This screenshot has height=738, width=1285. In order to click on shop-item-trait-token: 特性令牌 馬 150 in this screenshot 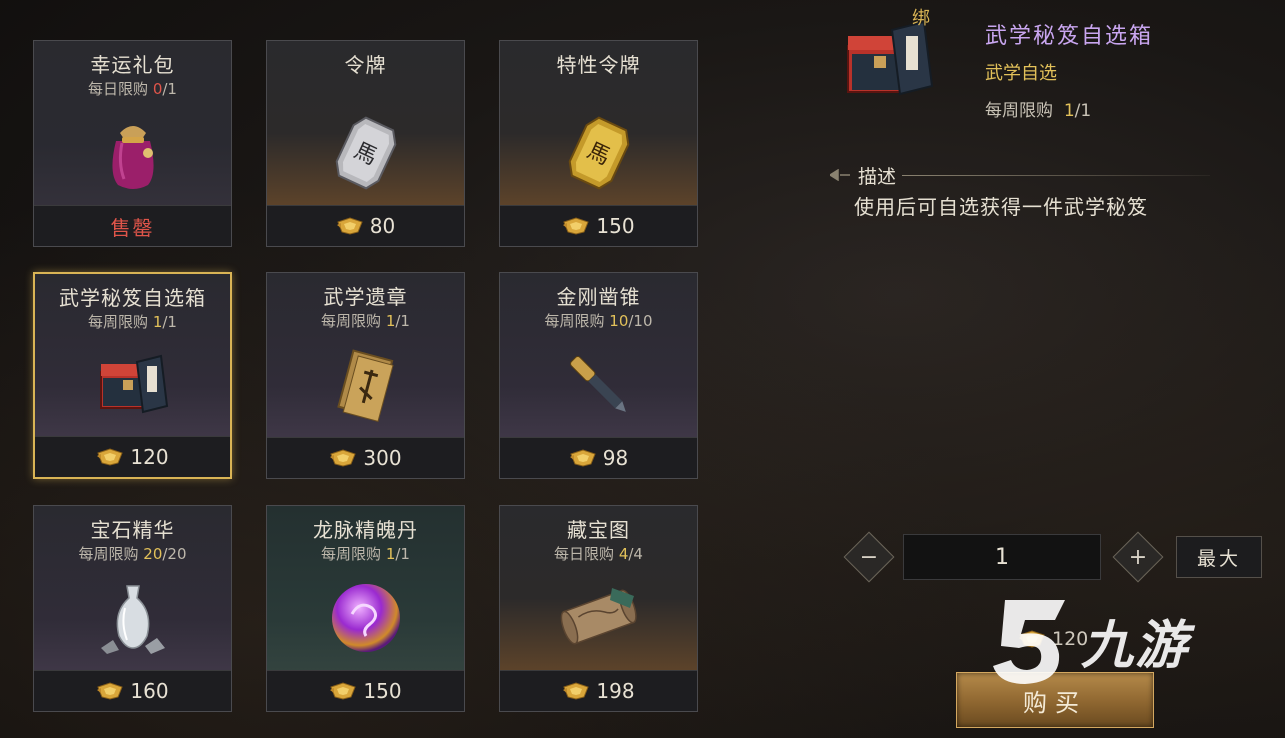, I will do `click(598, 143)`.